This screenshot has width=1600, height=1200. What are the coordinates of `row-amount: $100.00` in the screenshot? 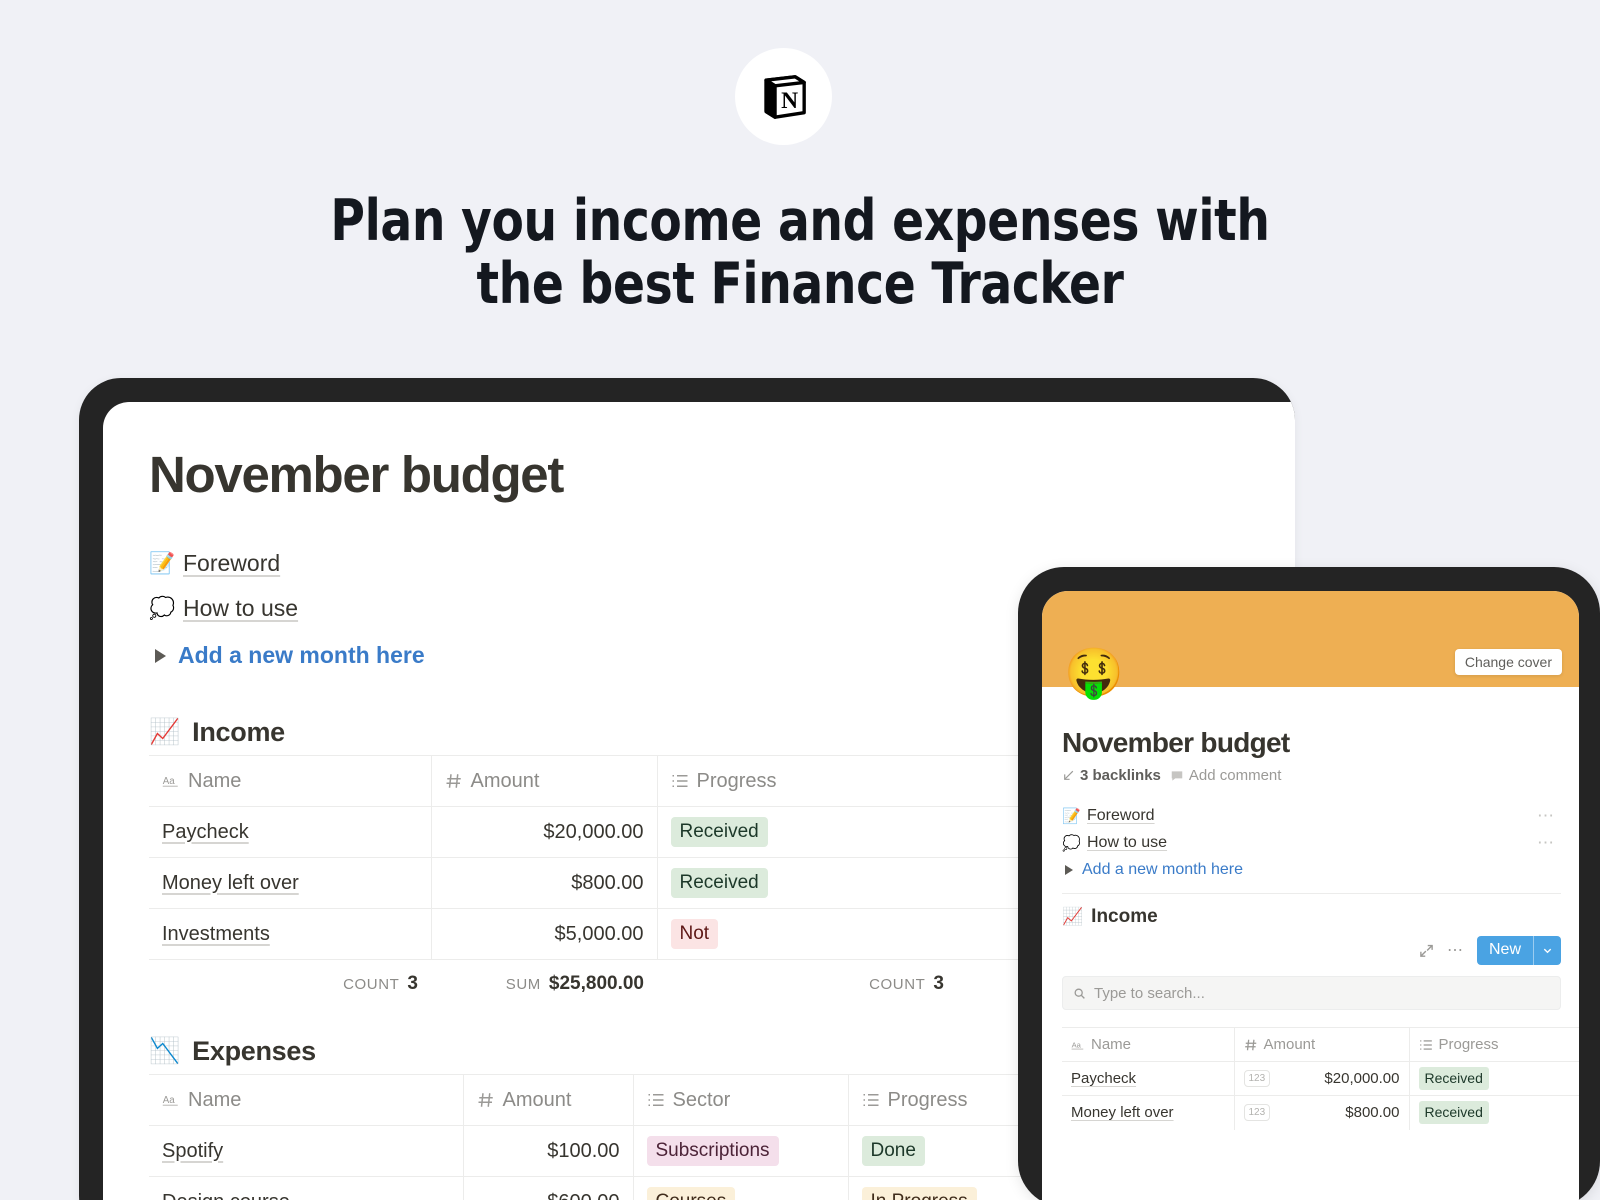 It's located at (548, 1151).